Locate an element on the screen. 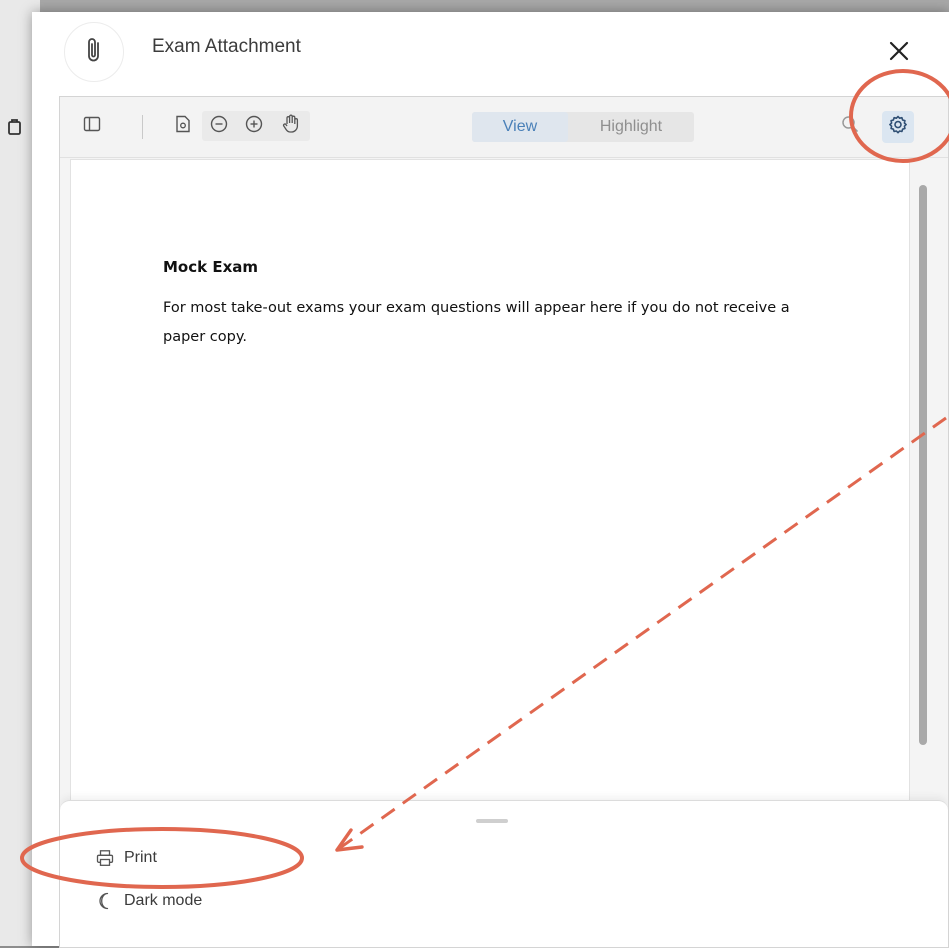  pan-tool-button is located at coordinates (291, 126).